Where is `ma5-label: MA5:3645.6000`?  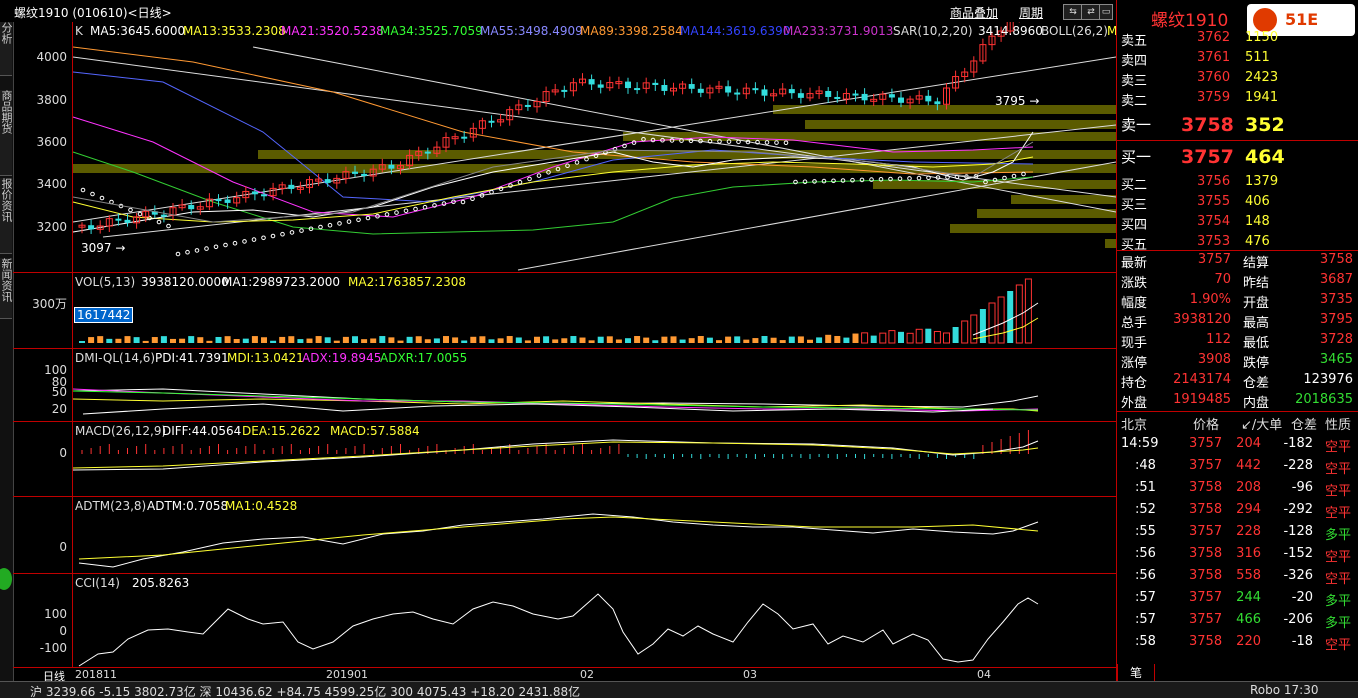 ma5-label: MA5:3645.6000 is located at coordinates (138, 31).